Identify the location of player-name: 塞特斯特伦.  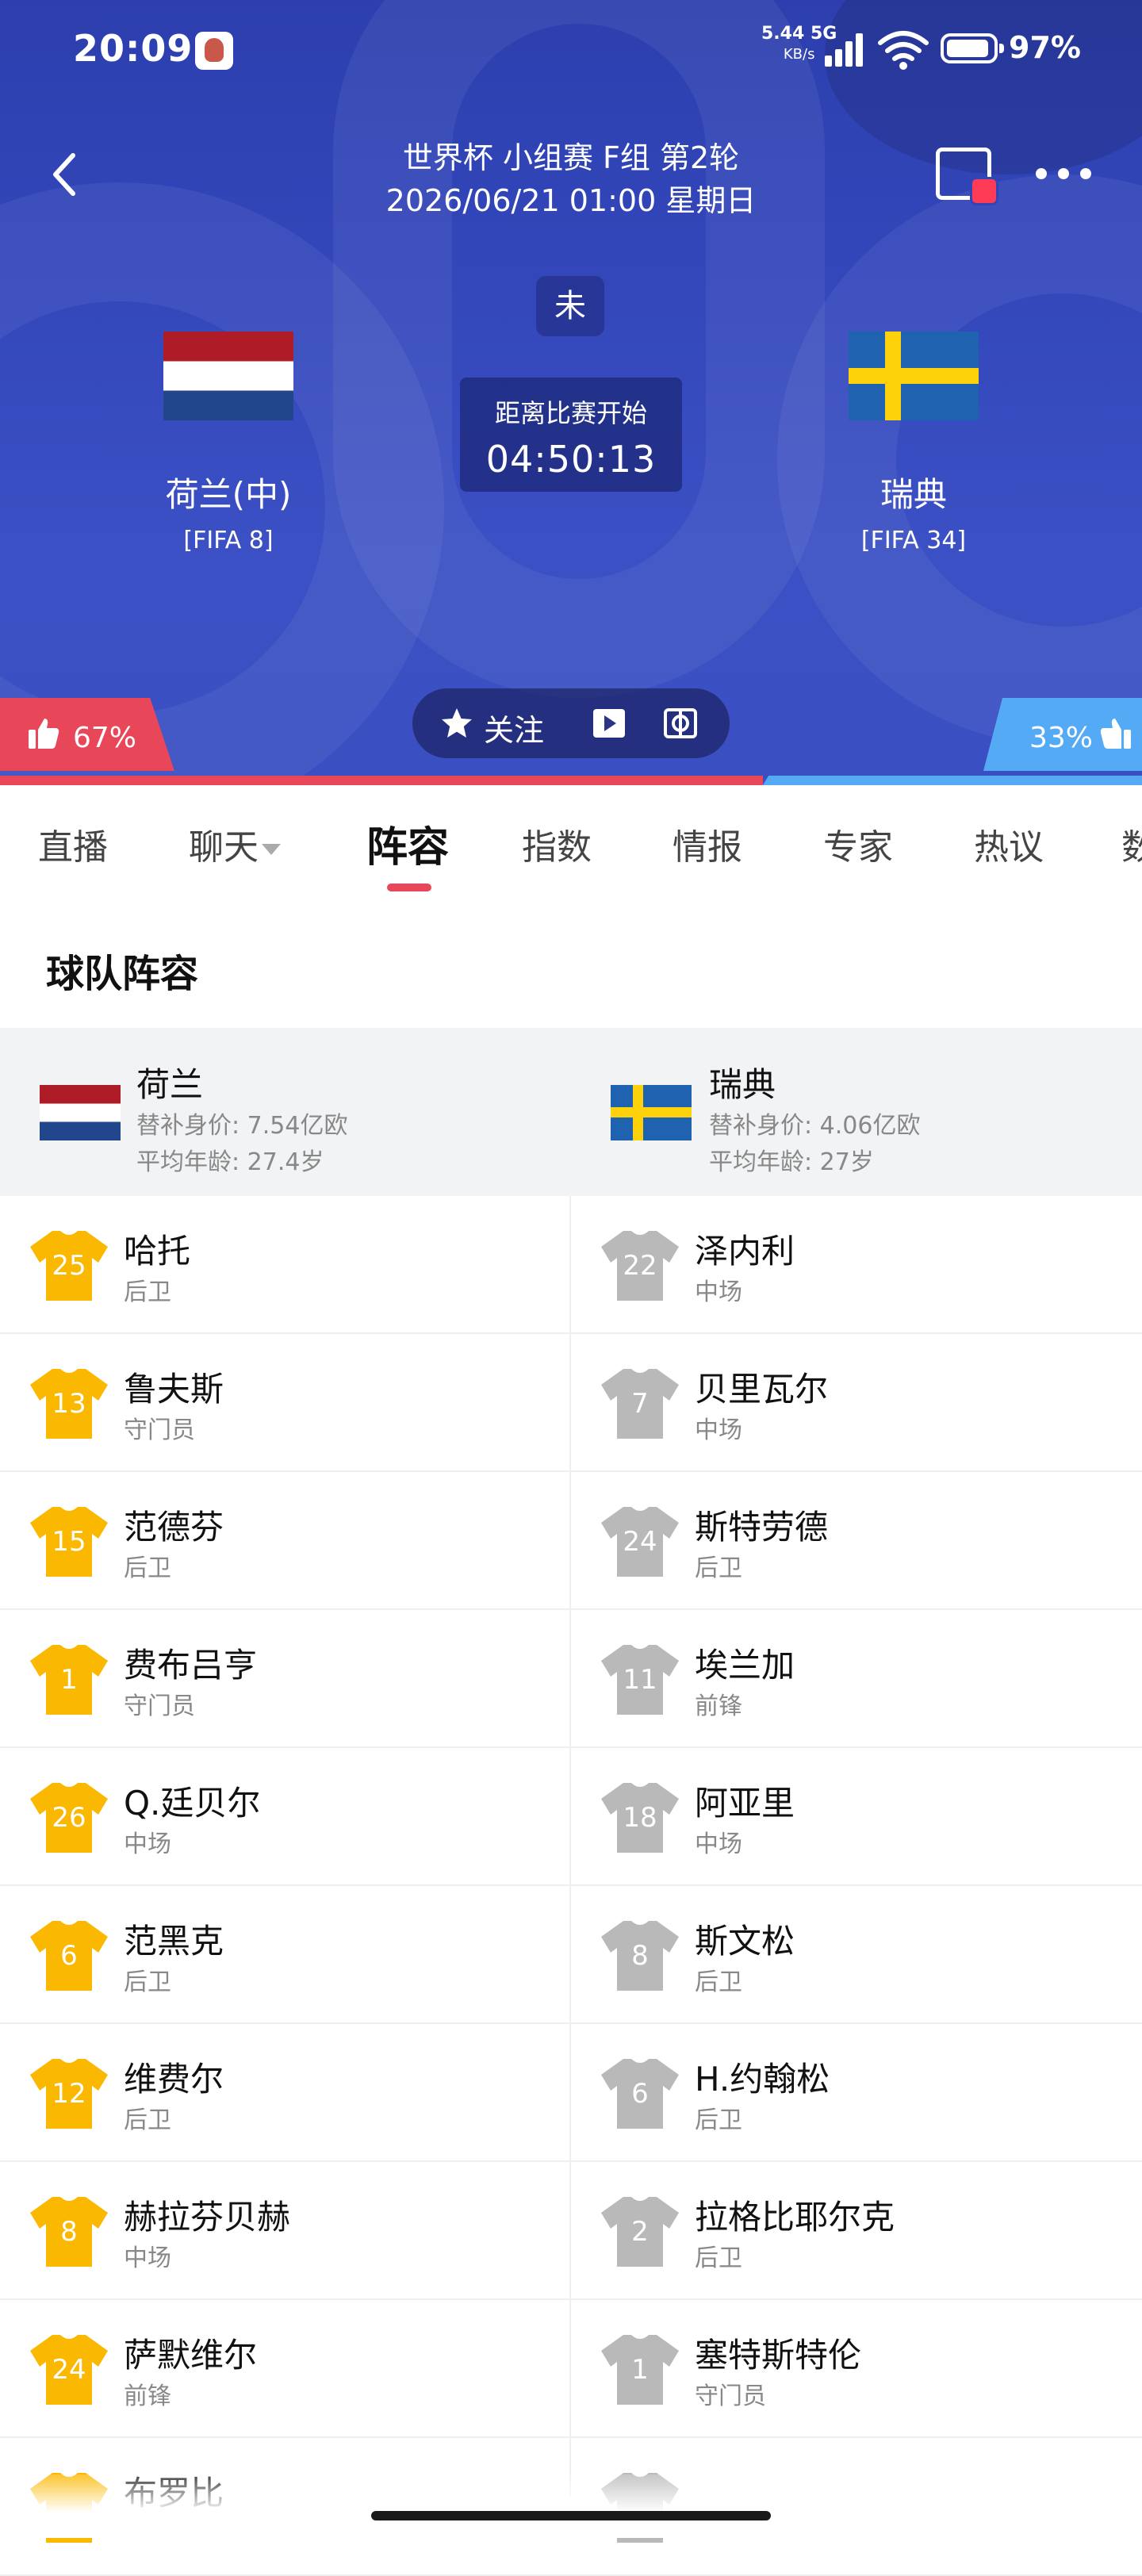
(778, 2356).